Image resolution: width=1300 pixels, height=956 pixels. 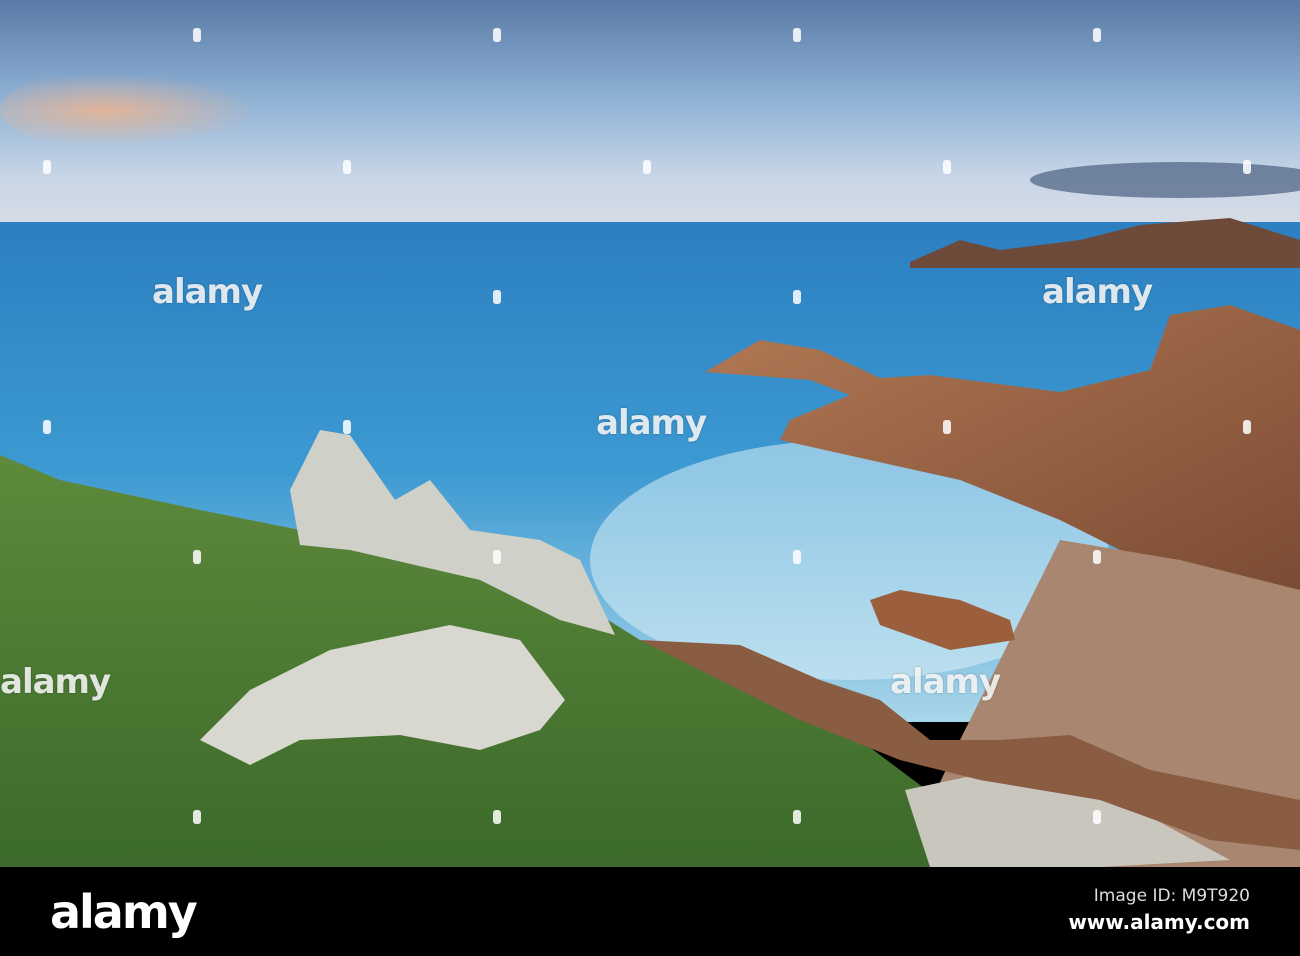 What do you see at coordinates (124, 912) in the screenshot?
I see `alamy-logo: alamy` at bounding box center [124, 912].